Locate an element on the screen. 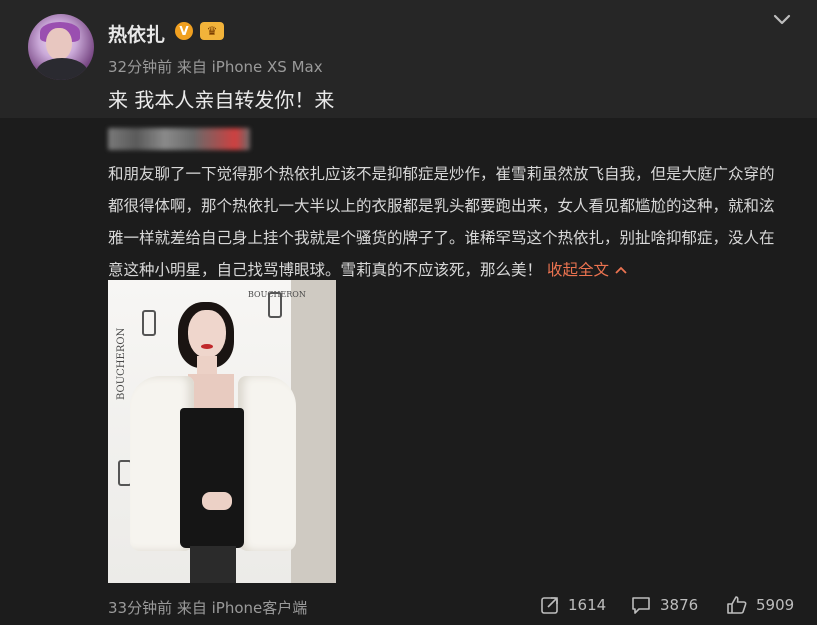  avatar is located at coordinates (61, 47).